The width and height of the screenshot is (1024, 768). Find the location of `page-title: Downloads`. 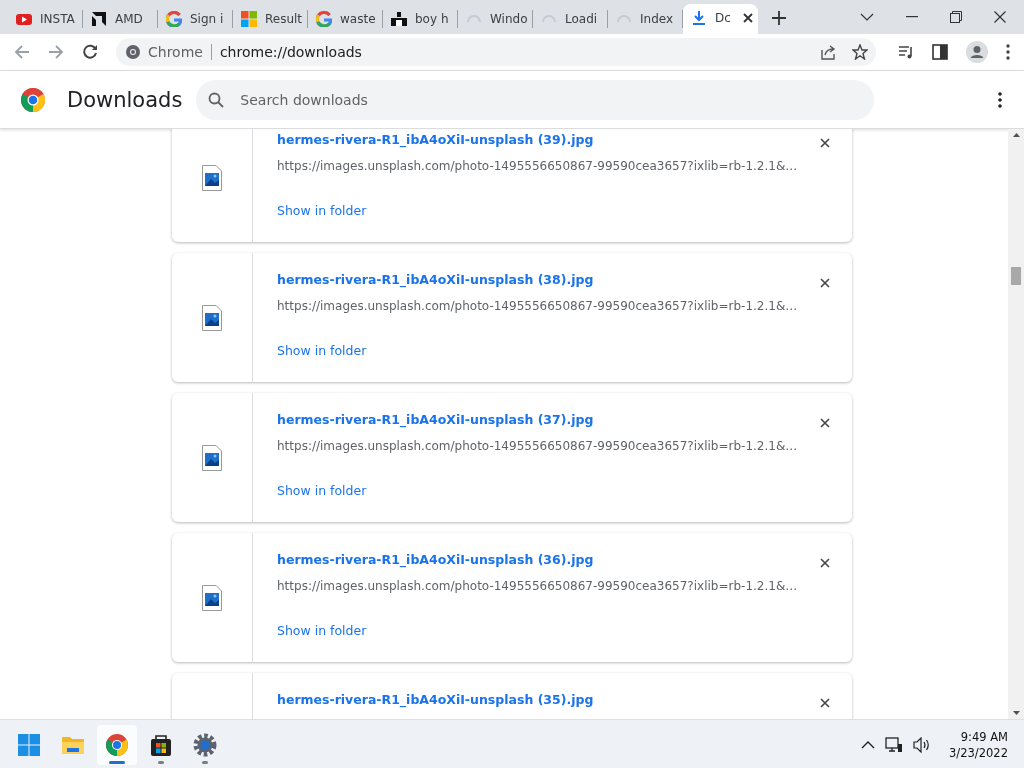

page-title: Downloads is located at coordinates (125, 99).